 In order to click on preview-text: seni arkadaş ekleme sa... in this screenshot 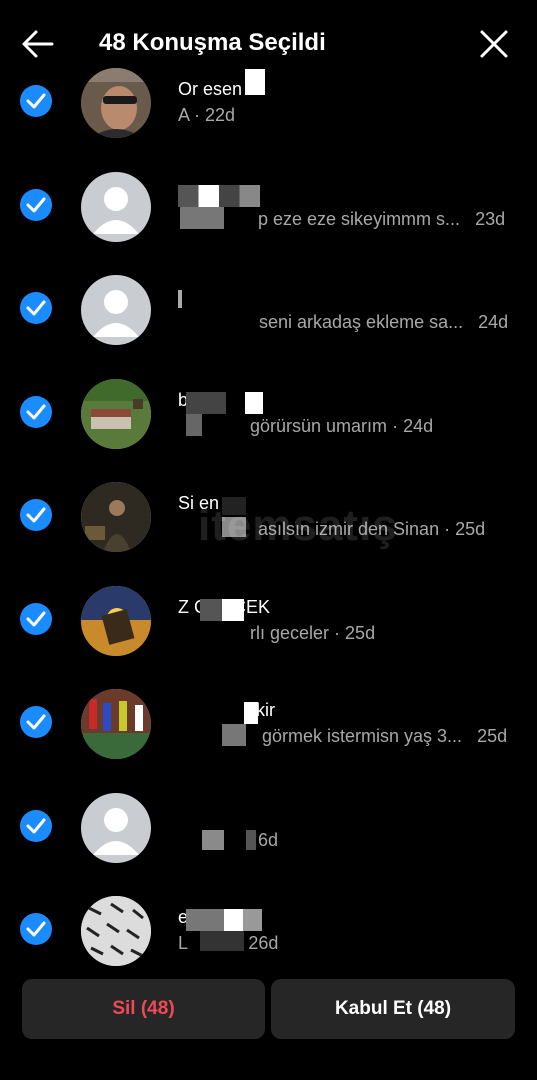, I will do `click(361, 322)`.